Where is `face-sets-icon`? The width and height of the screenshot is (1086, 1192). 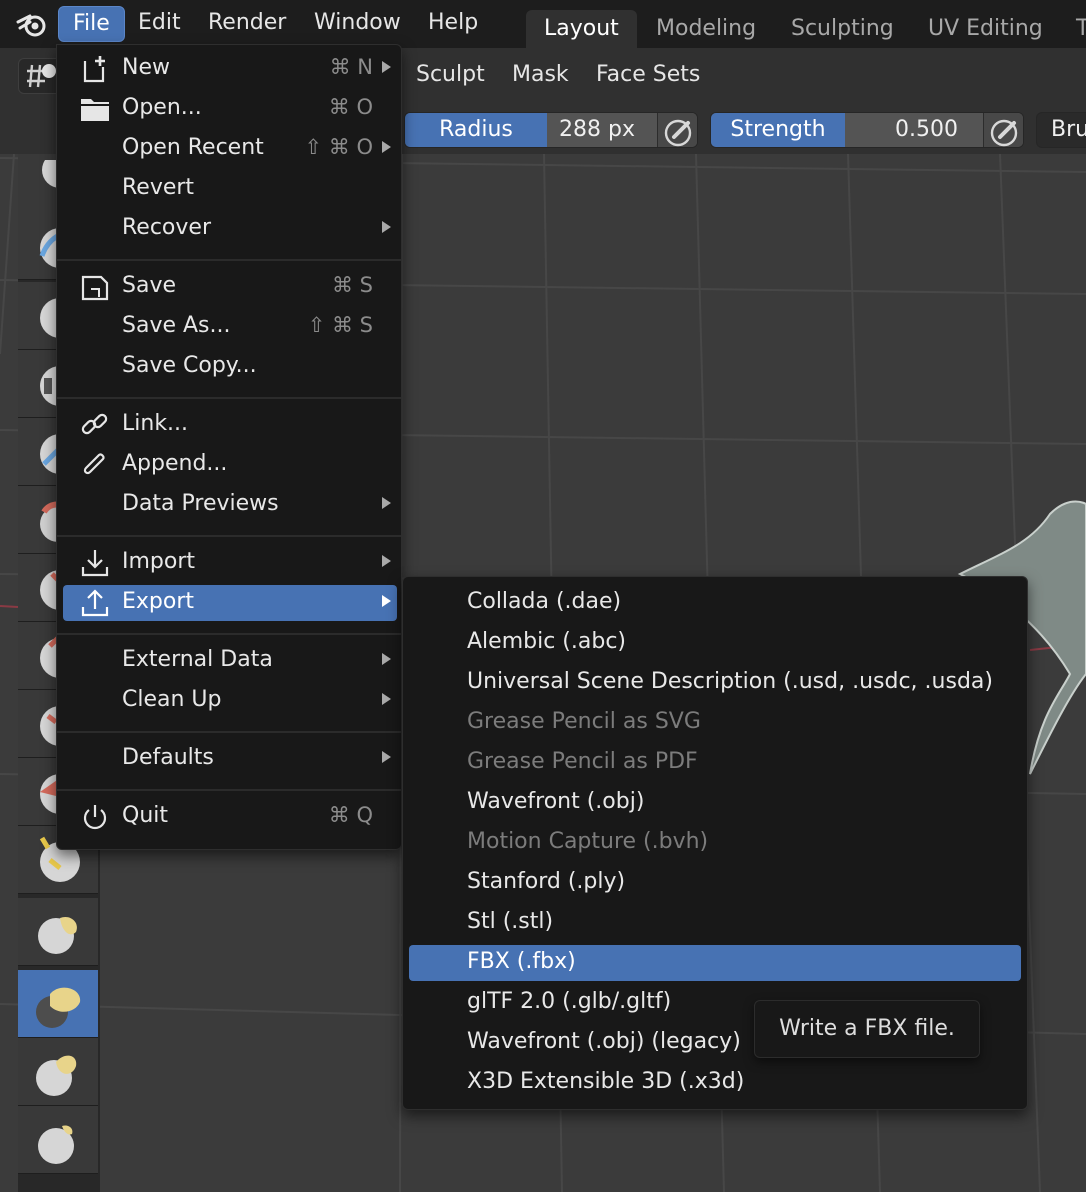
face-sets-icon is located at coordinates (56, 1075).